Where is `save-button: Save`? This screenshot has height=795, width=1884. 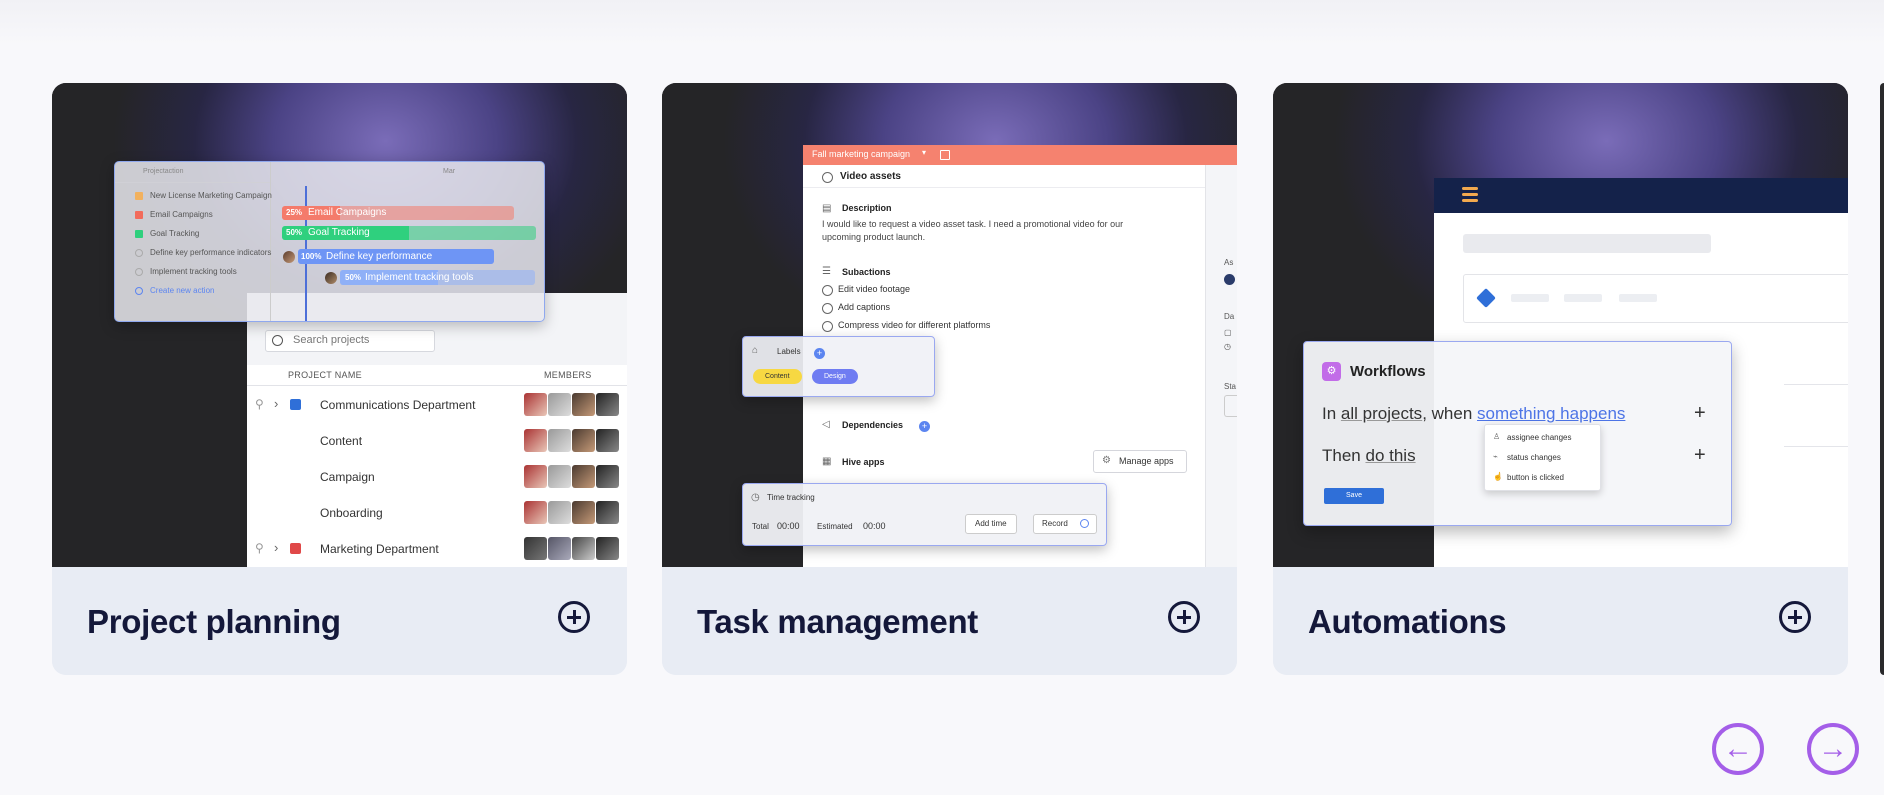
save-button: Save is located at coordinates (1354, 496).